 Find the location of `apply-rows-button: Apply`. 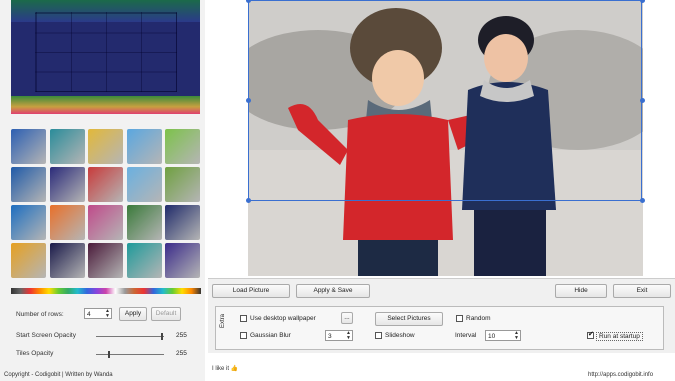

apply-rows-button: Apply is located at coordinates (133, 314).